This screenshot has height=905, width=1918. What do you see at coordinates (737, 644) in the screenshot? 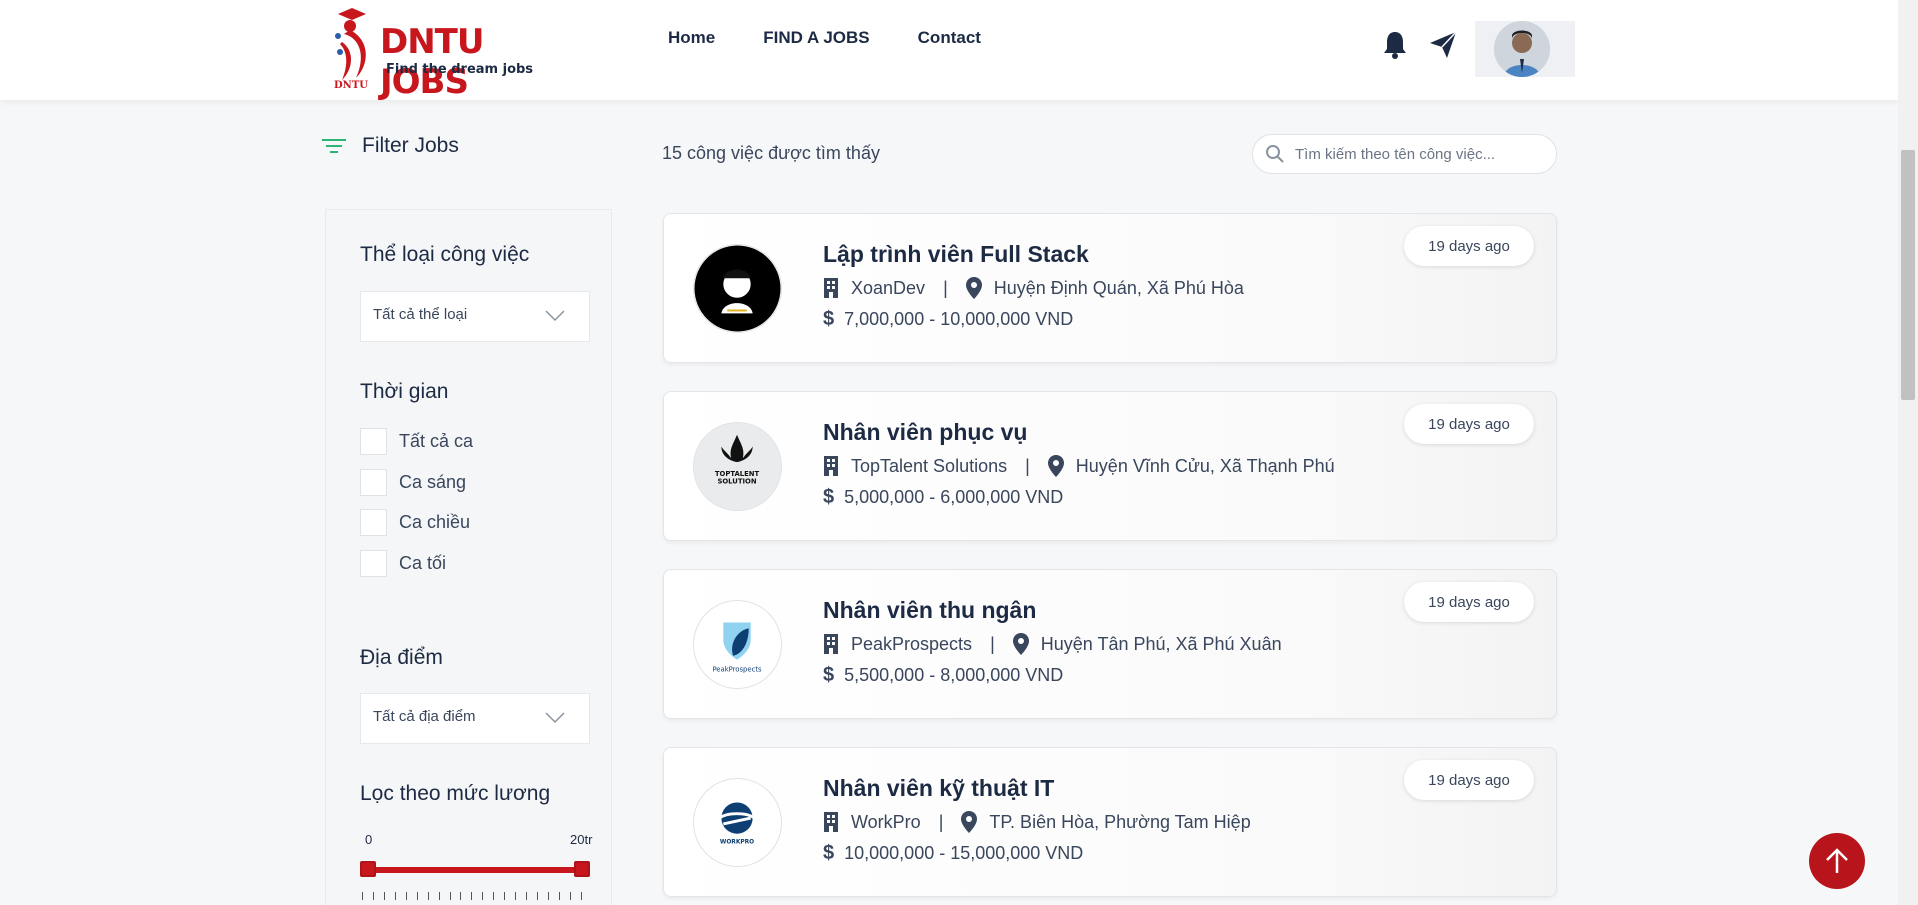
I see `company-logo: PeakProspects` at bounding box center [737, 644].